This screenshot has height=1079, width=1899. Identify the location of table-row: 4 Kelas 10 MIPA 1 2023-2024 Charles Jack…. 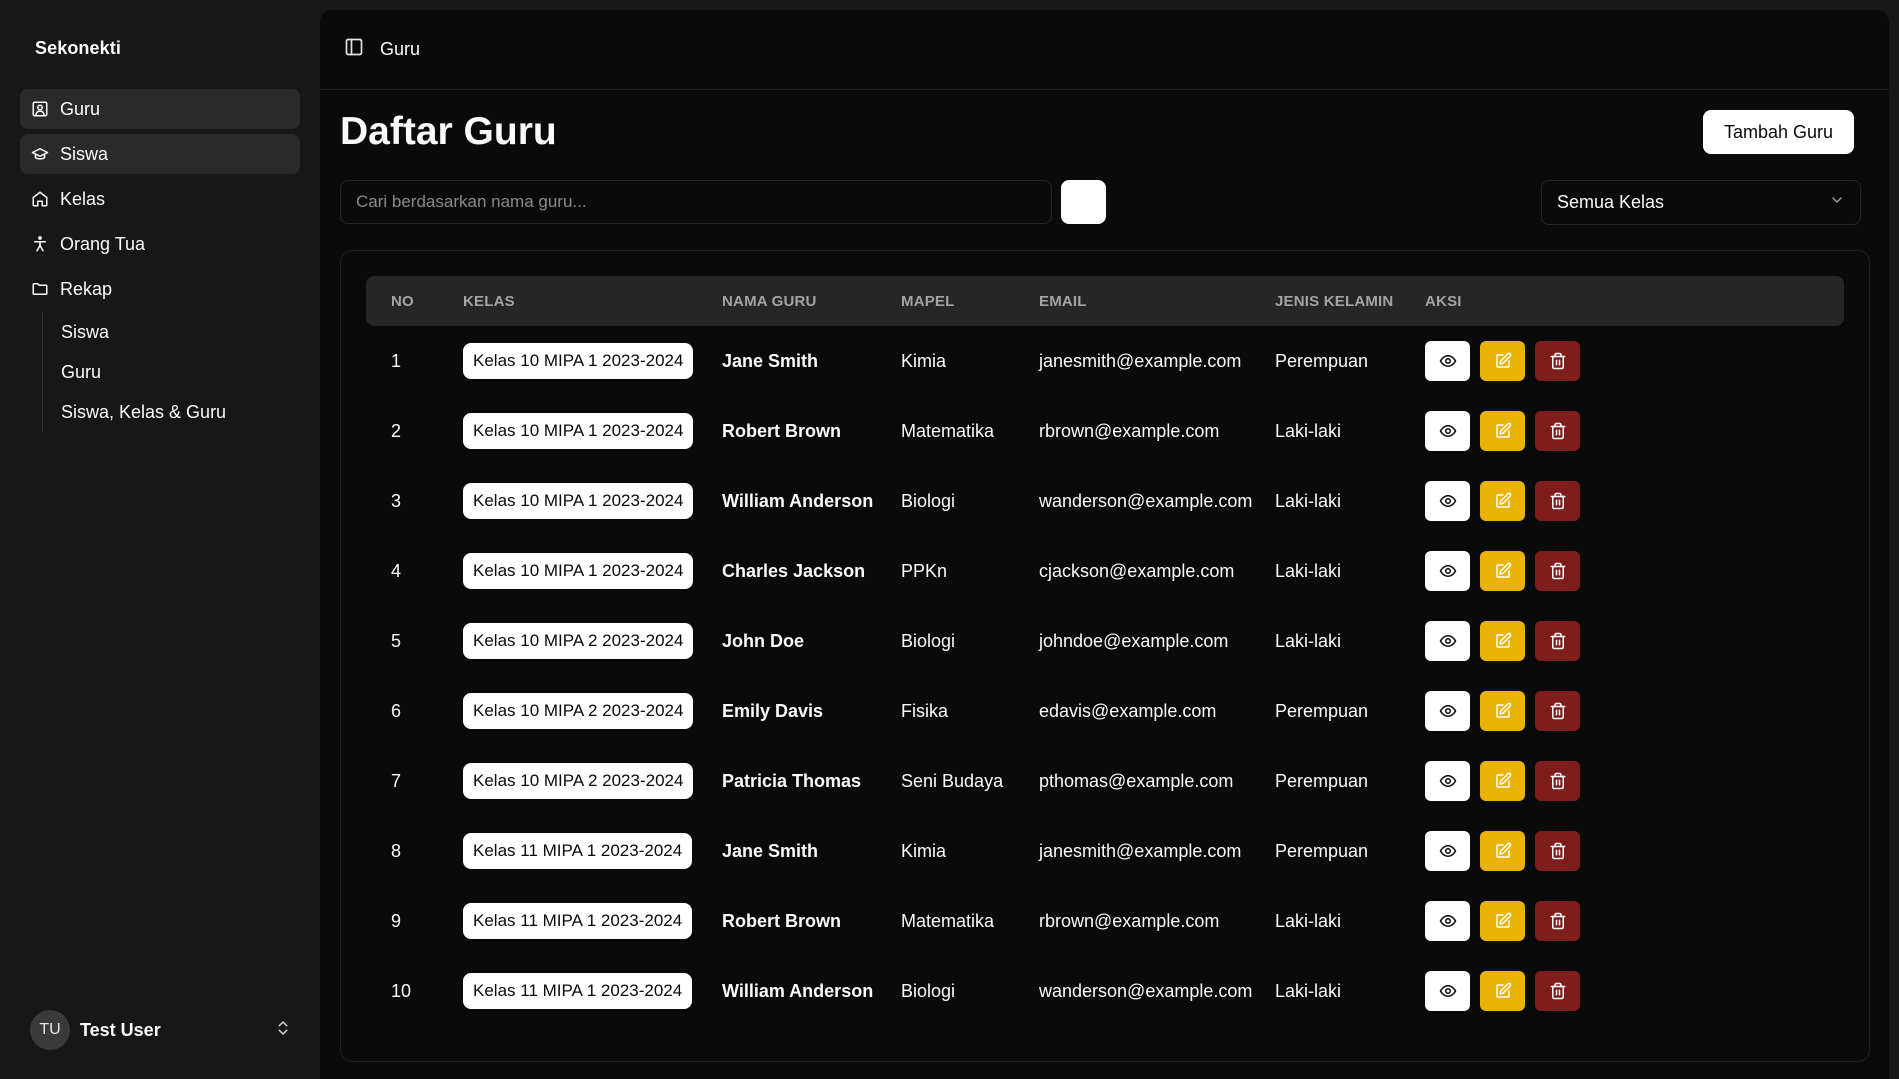
(1105, 571).